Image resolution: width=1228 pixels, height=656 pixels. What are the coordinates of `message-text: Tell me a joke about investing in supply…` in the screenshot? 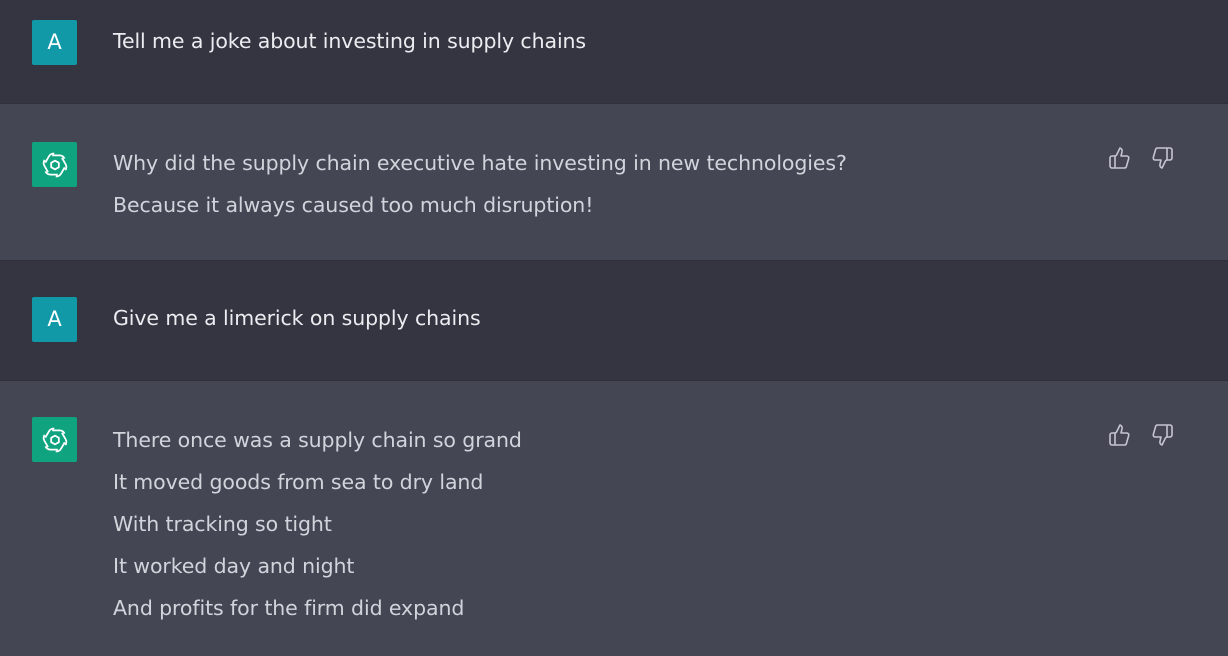 It's located at (349, 41).